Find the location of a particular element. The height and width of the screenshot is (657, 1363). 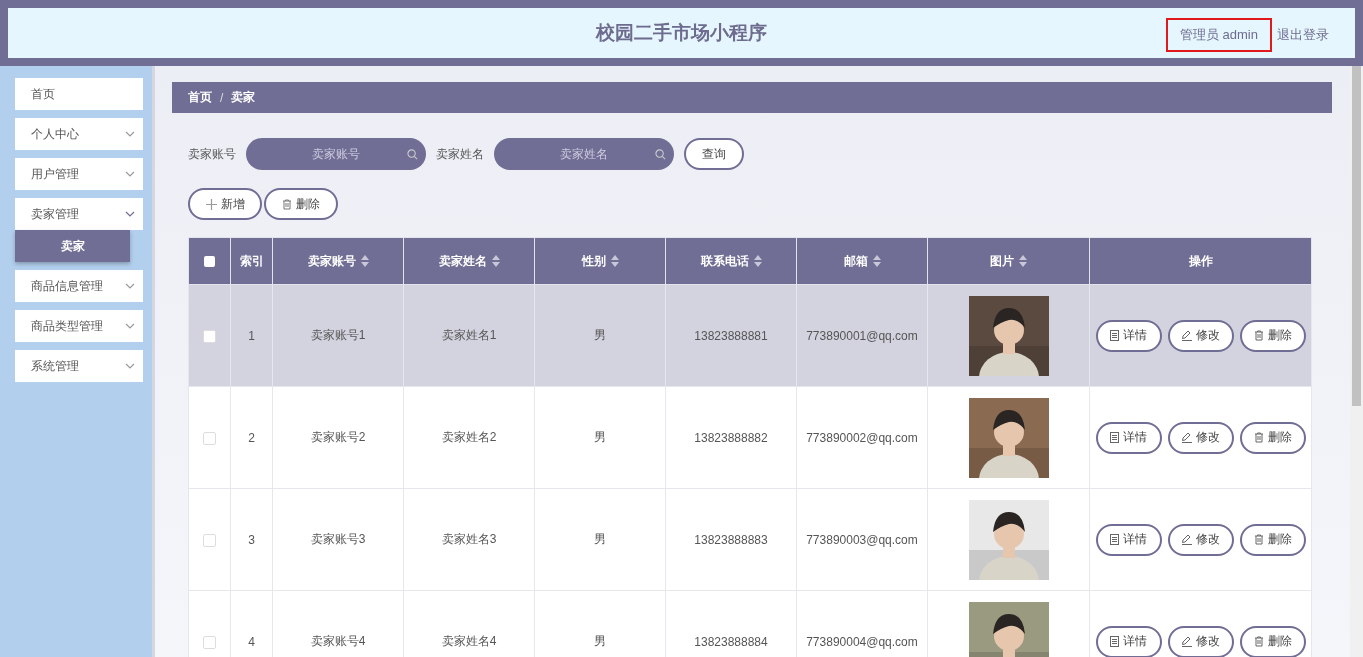

column-header: 索引 is located at coordinates (251, 261).